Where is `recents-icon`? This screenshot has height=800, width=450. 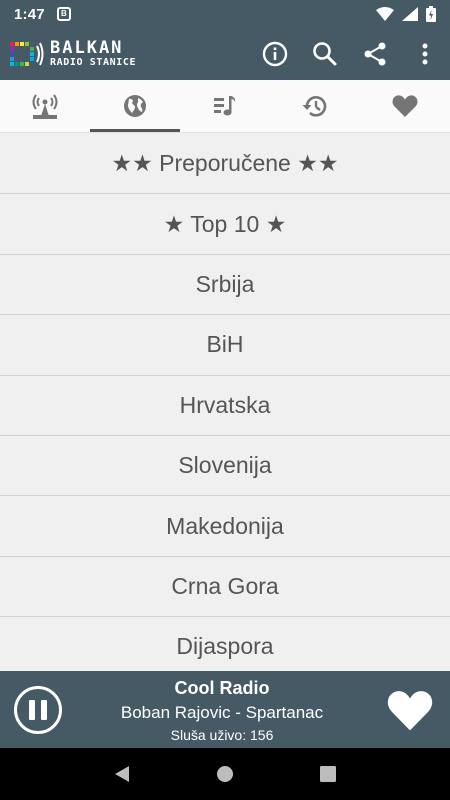 recents-icon is located at coordinates (328, 774).